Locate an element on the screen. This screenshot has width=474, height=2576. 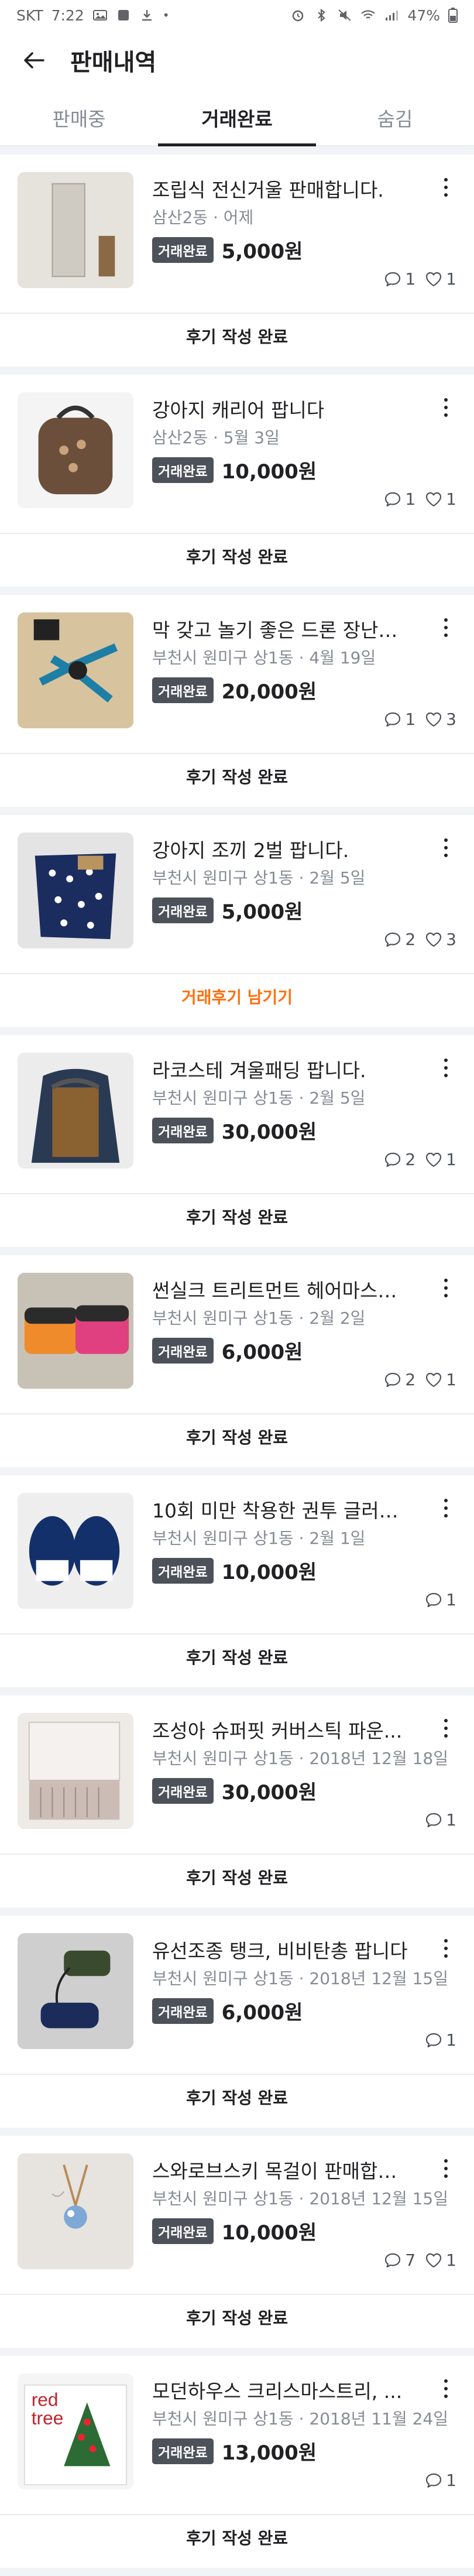
item-thumbnail: red tree is located at coordinates (75, 2431).